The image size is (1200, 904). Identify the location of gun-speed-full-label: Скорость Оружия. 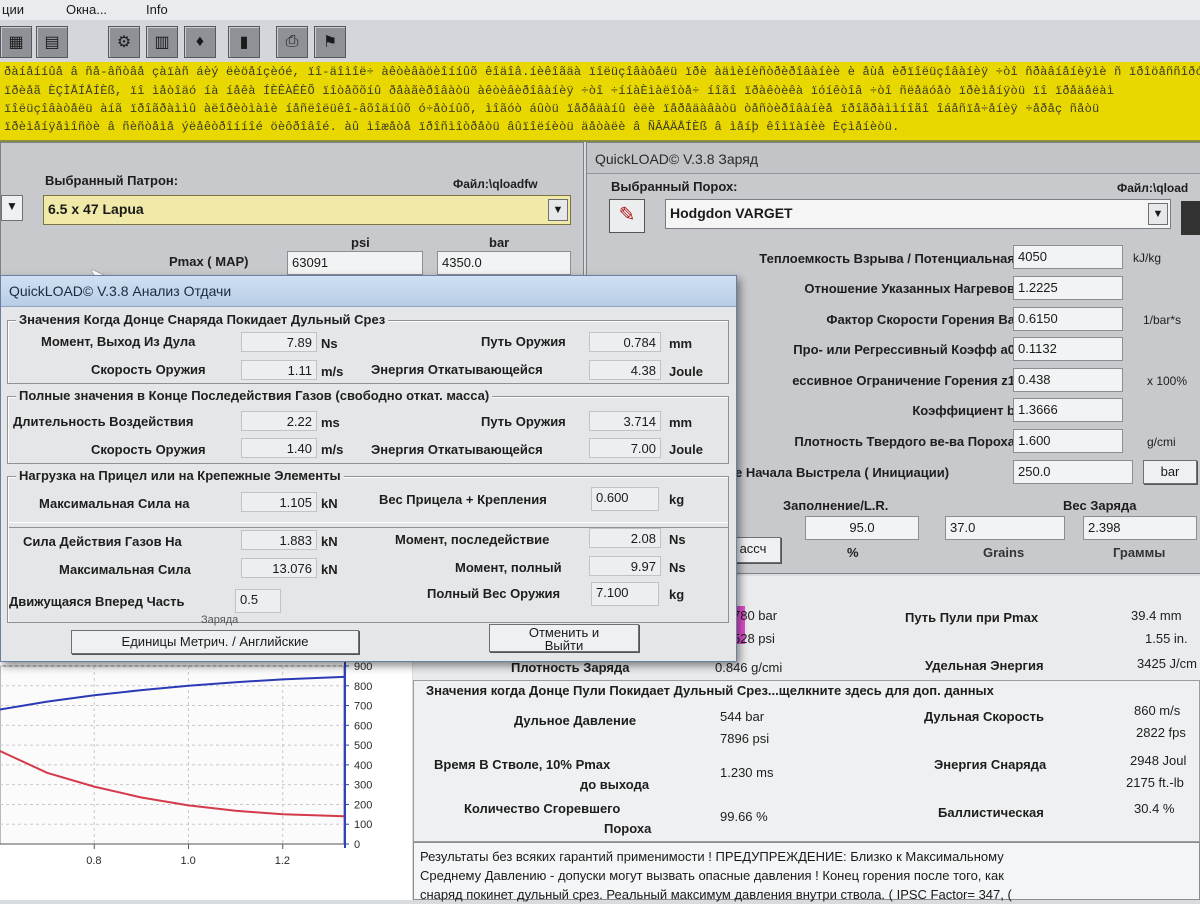
(148, 449).